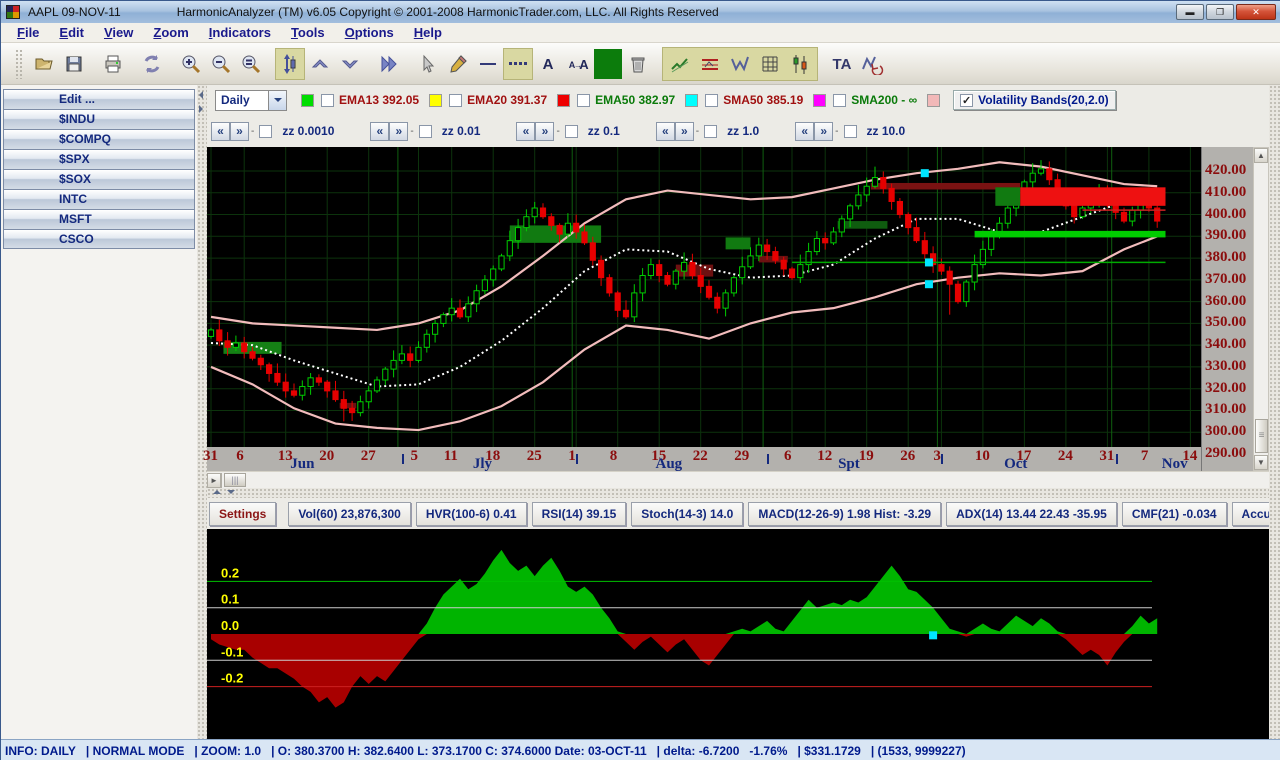 This screenshot has height=760, width=1280. What do you see at coordinates (217, 492) in the screenshot?
I see `collapse-up-icon` at bounding box center [217, 492].